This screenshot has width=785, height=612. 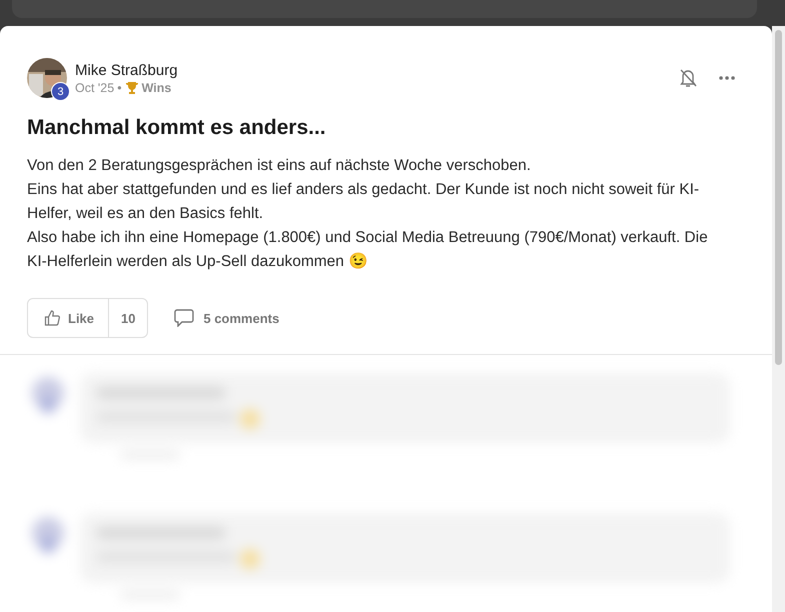 I want to click on comments-link: 5 comments, so click(x=227, y=318).